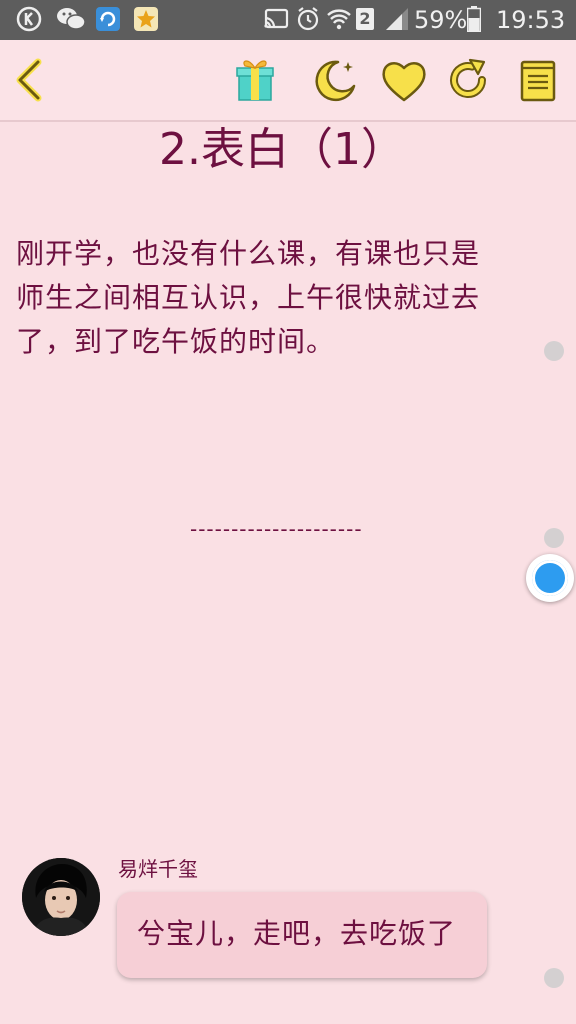  I want to click on speaker-name: 易烊千玺, so click(158, 869).